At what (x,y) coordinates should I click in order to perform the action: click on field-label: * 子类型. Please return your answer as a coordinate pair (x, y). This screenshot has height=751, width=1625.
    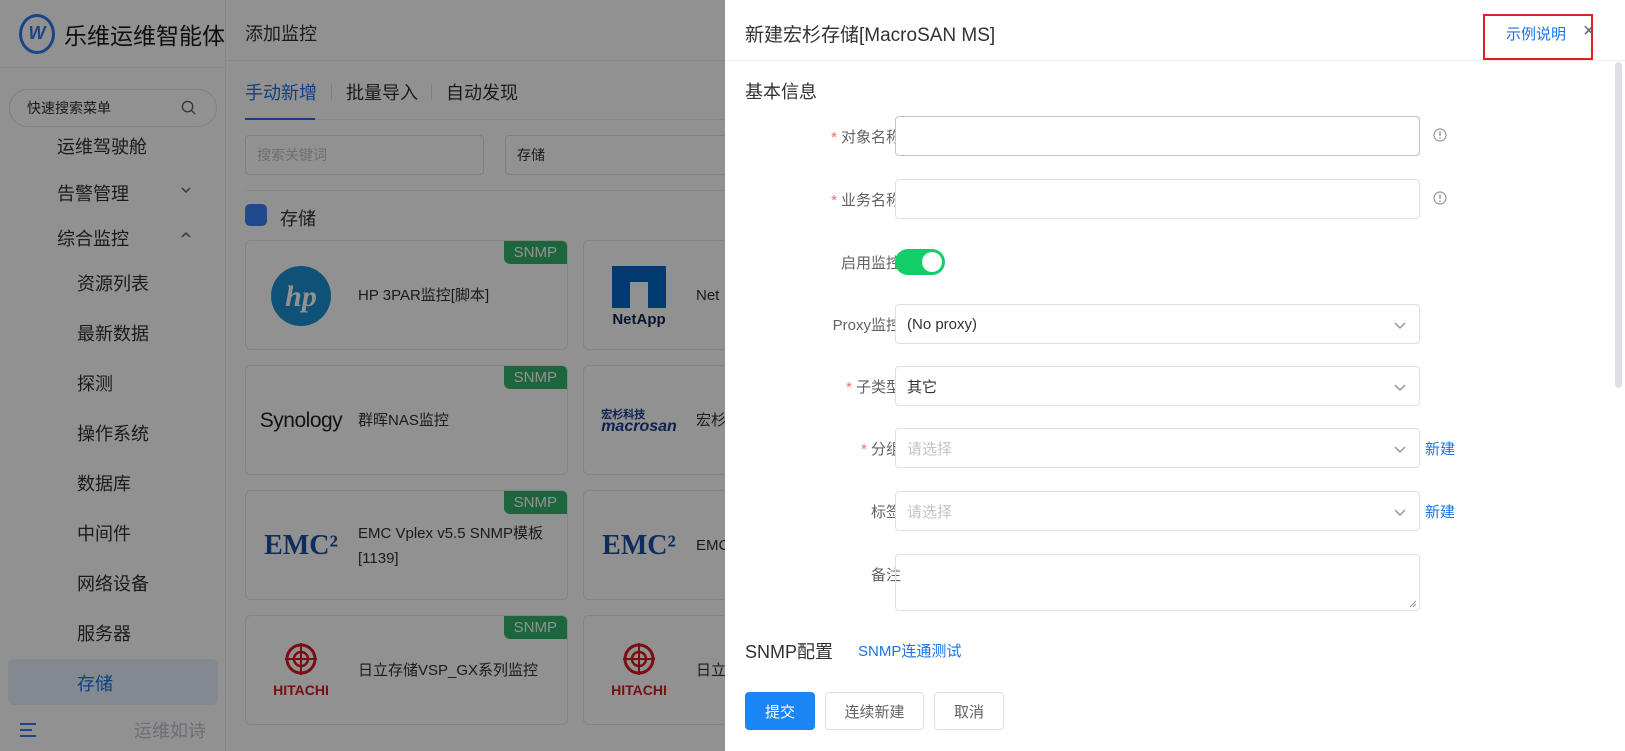
    Looking at the image, I should click on (873, 387).